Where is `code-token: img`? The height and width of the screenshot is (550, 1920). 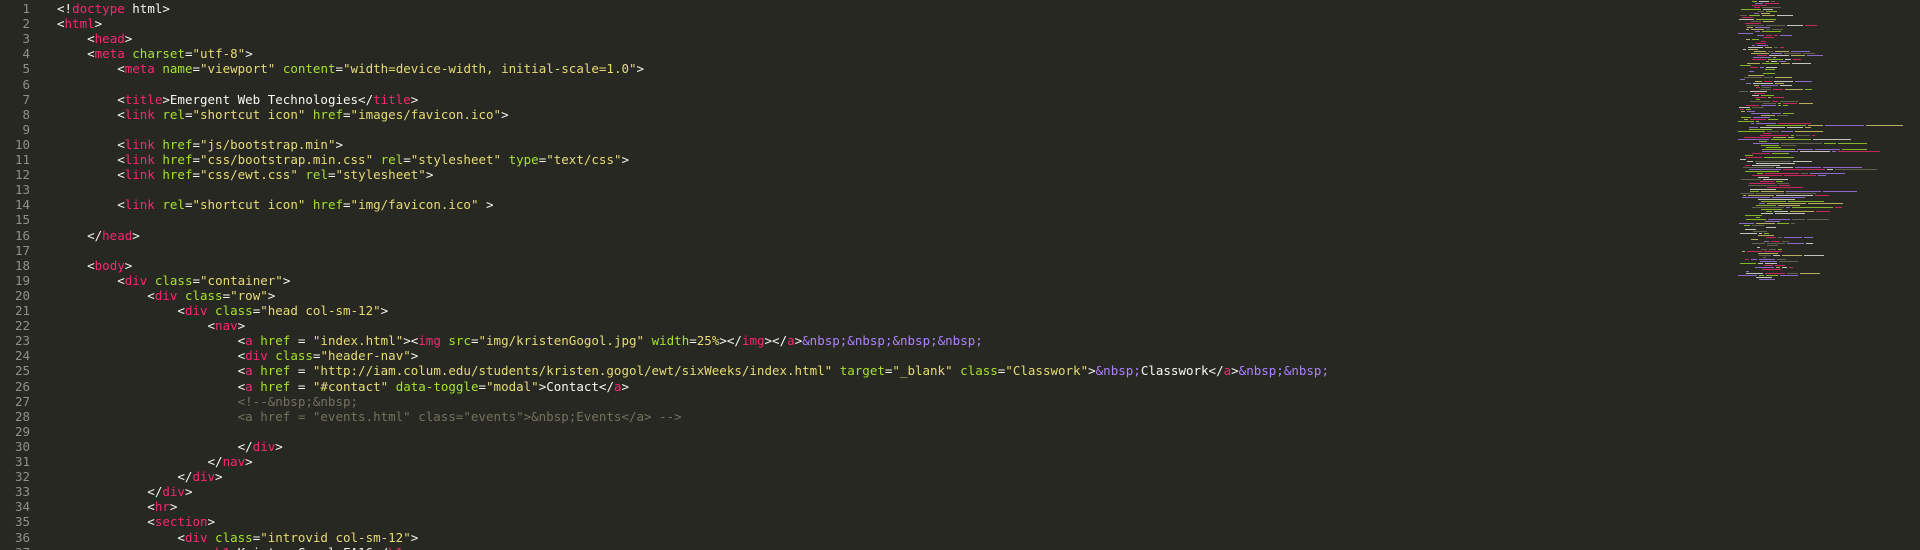
code-token: img is located at coordinates (753, 341).